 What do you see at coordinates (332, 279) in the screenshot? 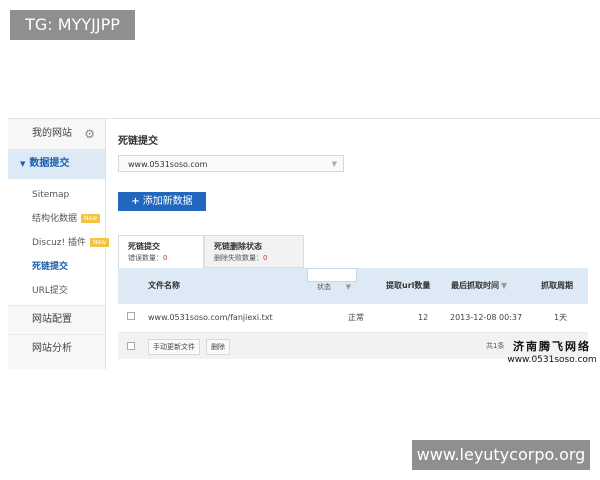
I see `status-filter-dropdown: 状态 ▼` at bounding box center [332, 279].